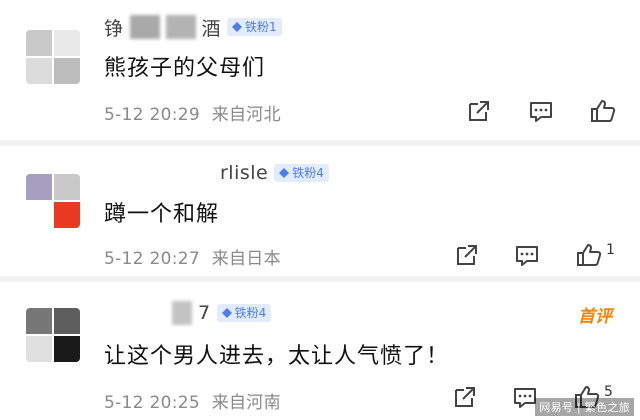 This screenshot has width=640, height=420. Describe the element at coordinates (246, 115) in the screenshot. I see `comment-location: 来自河北` at that location.